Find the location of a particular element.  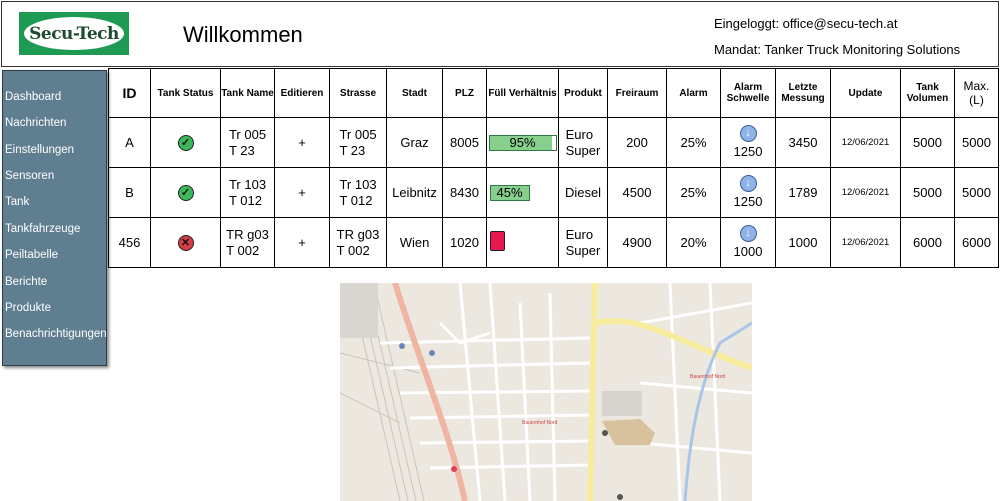

cell-plz: 1020 is located at coordinates (464, 242).